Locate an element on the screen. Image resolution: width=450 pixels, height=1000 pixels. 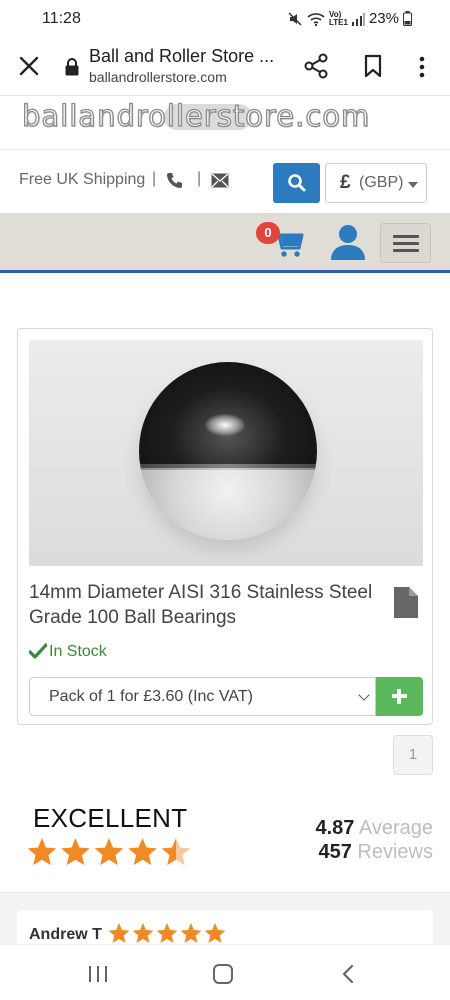
rating-word: EXCELLENT is located at coordinates (110, 818).